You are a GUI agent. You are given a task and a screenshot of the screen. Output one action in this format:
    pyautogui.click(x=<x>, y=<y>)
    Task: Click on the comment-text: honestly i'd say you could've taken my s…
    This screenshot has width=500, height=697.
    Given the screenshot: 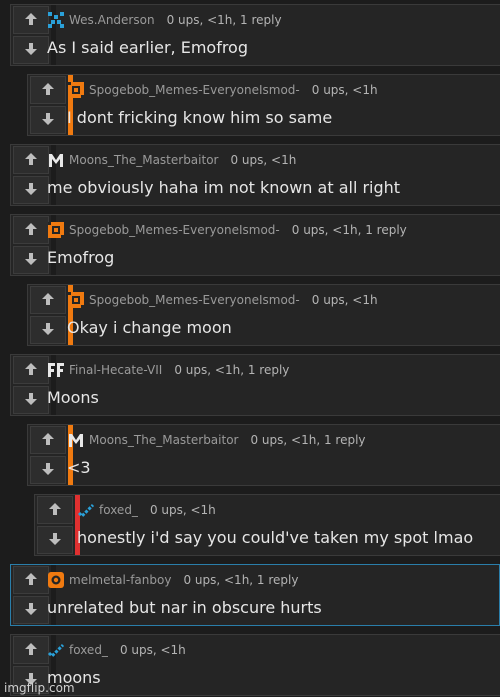 What is the action you would take?
    pyautogui.click(x=275, y=537)
    